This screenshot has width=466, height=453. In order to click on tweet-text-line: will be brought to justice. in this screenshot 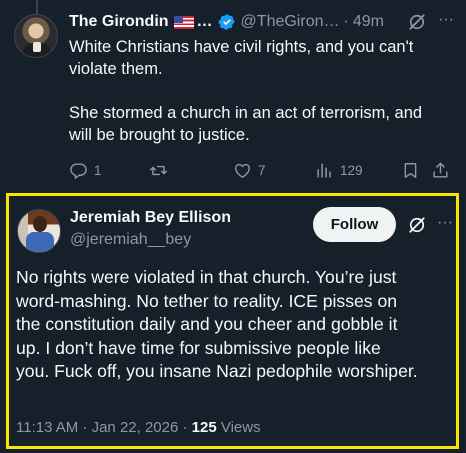, I will do `click(159, 135)`.